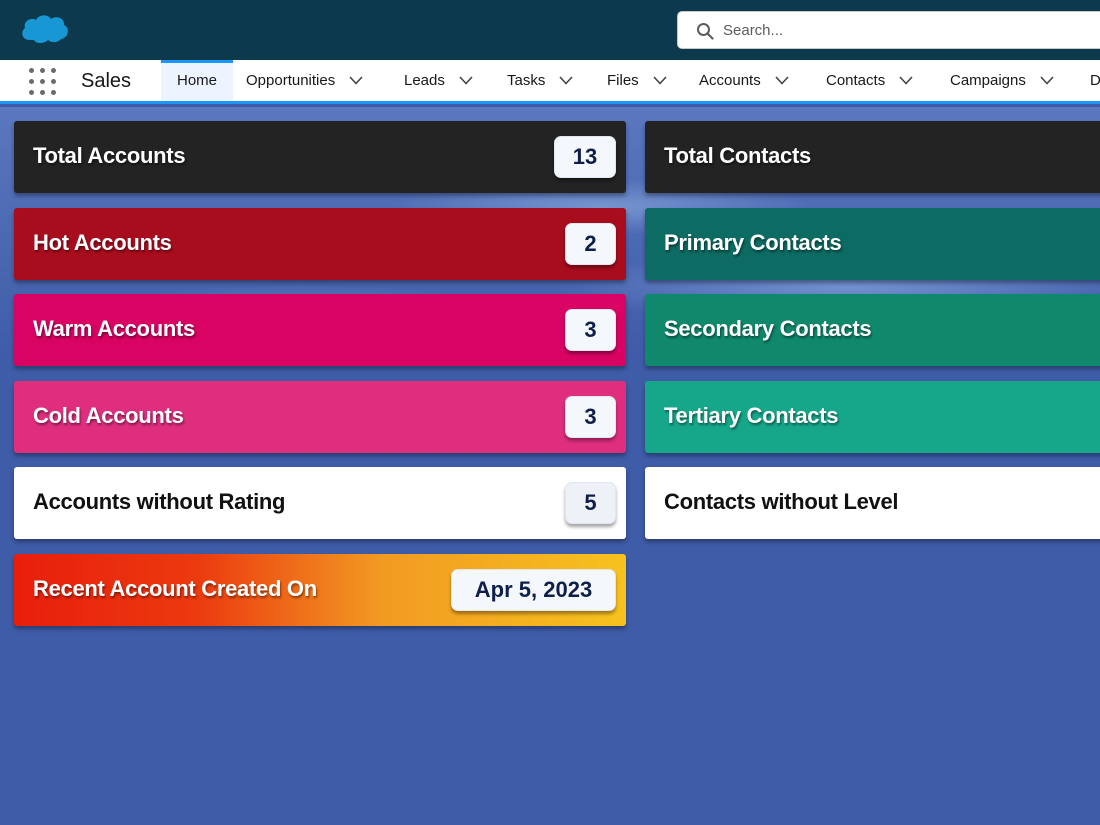 The image size is (1100, 825). What do you see at coordinates (44, 29) in the screenshot?
I see `salesforce-cloud-logo` at bounding box center [44, 29].